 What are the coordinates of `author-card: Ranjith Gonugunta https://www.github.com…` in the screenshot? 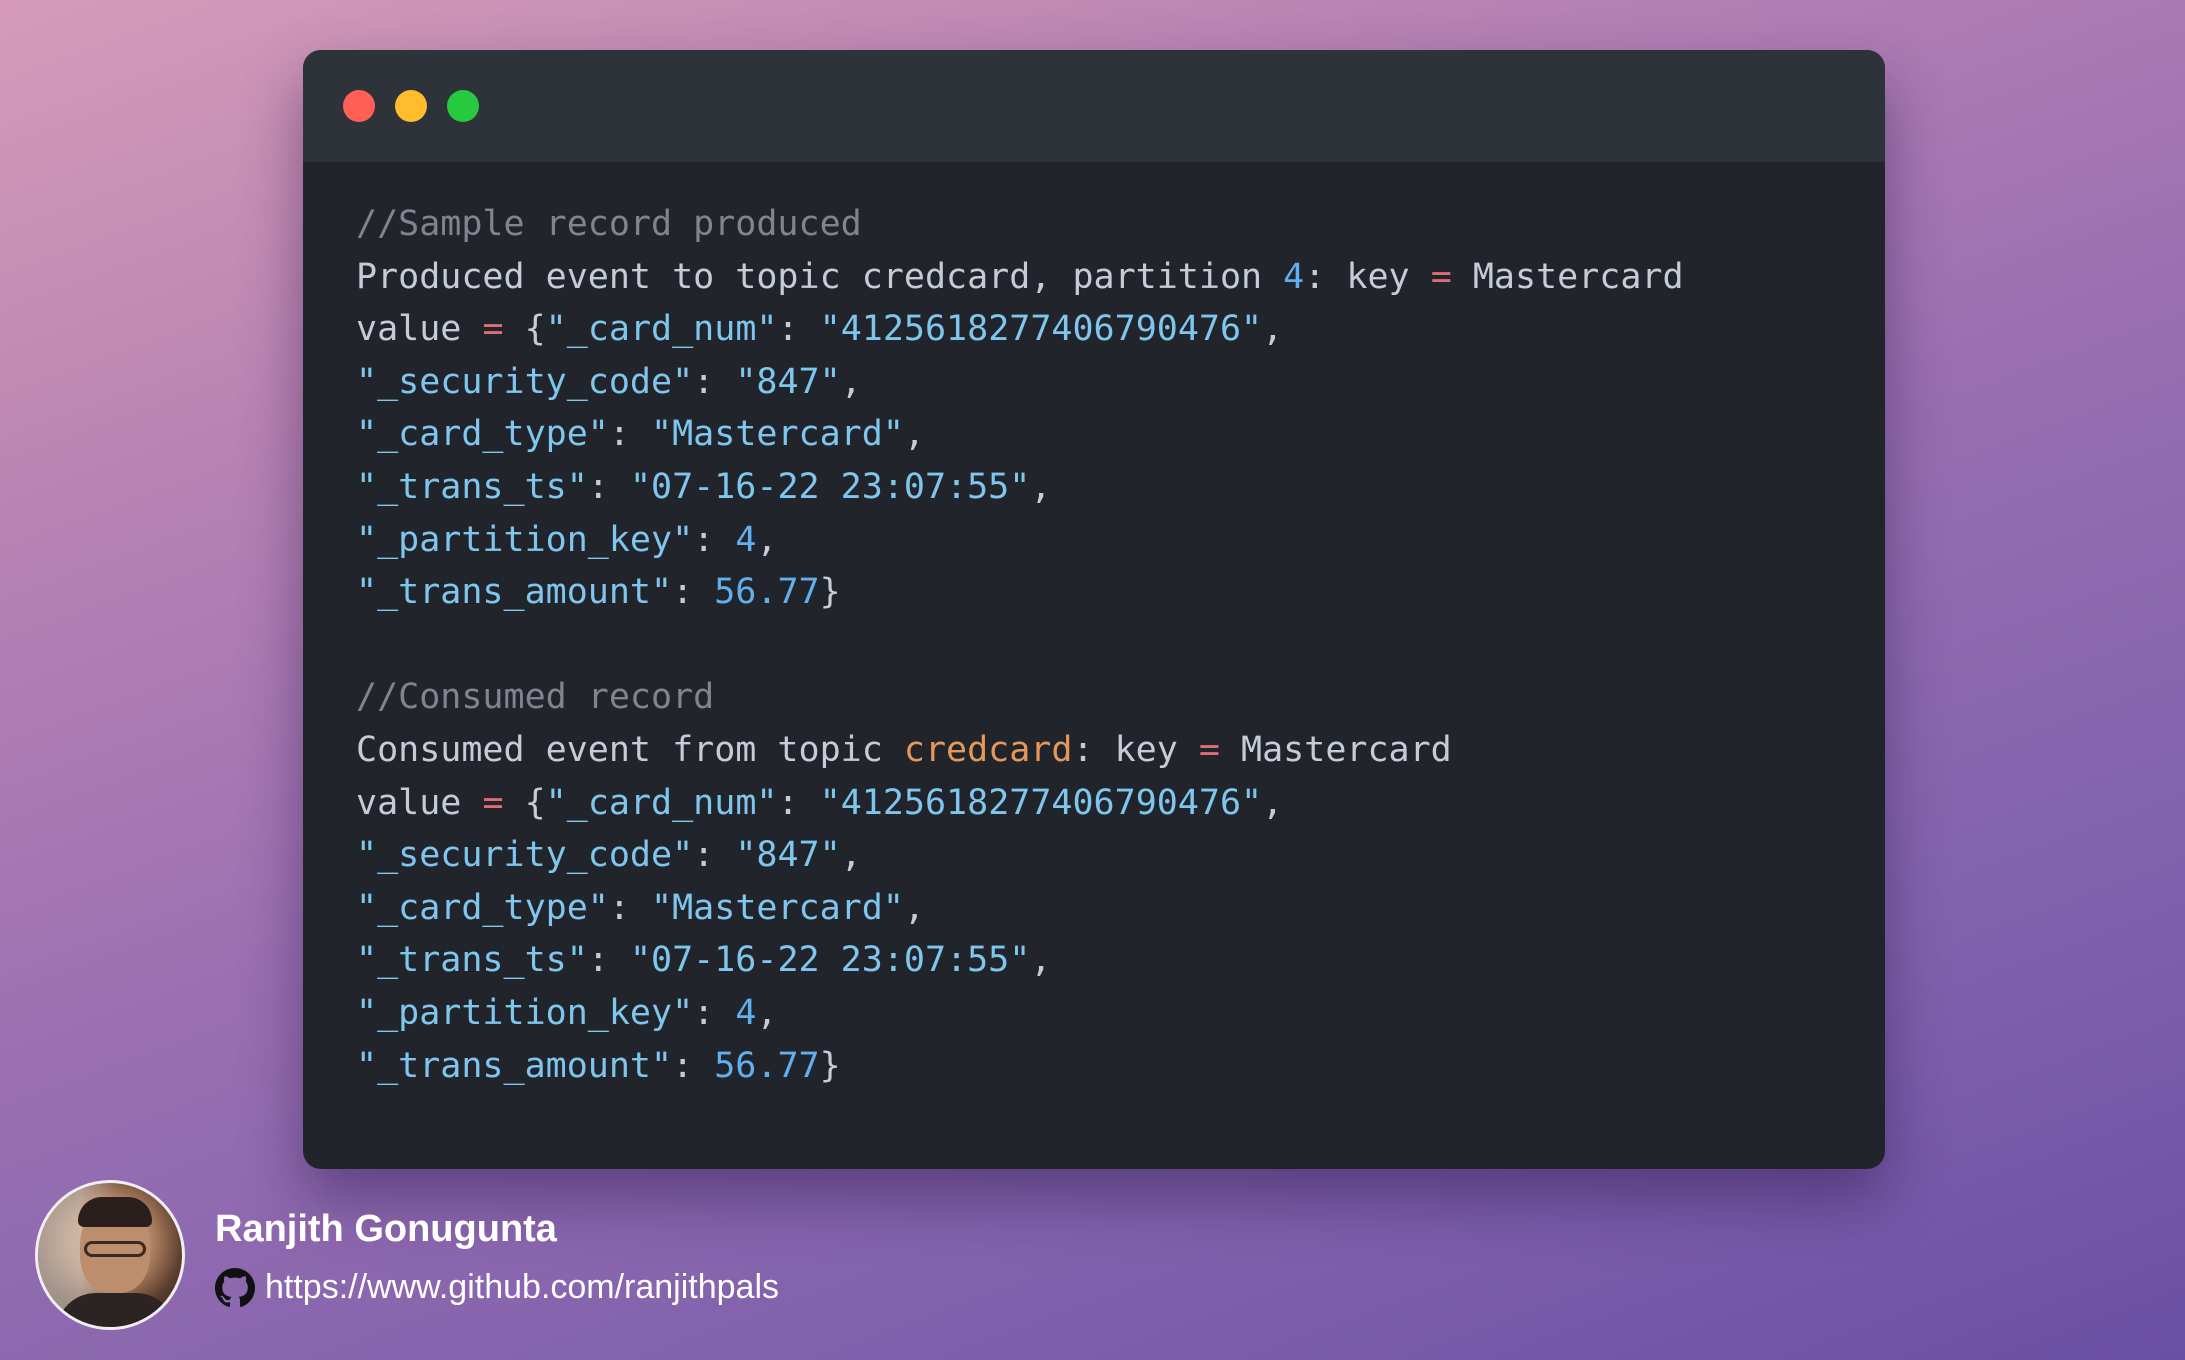 It's located at (485, 1255).